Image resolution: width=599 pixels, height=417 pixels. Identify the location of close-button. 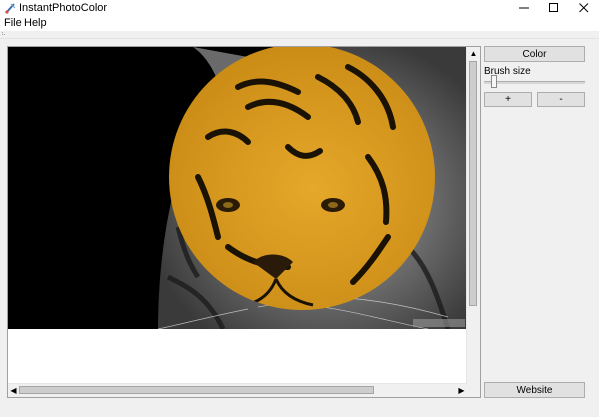
(584, 8).